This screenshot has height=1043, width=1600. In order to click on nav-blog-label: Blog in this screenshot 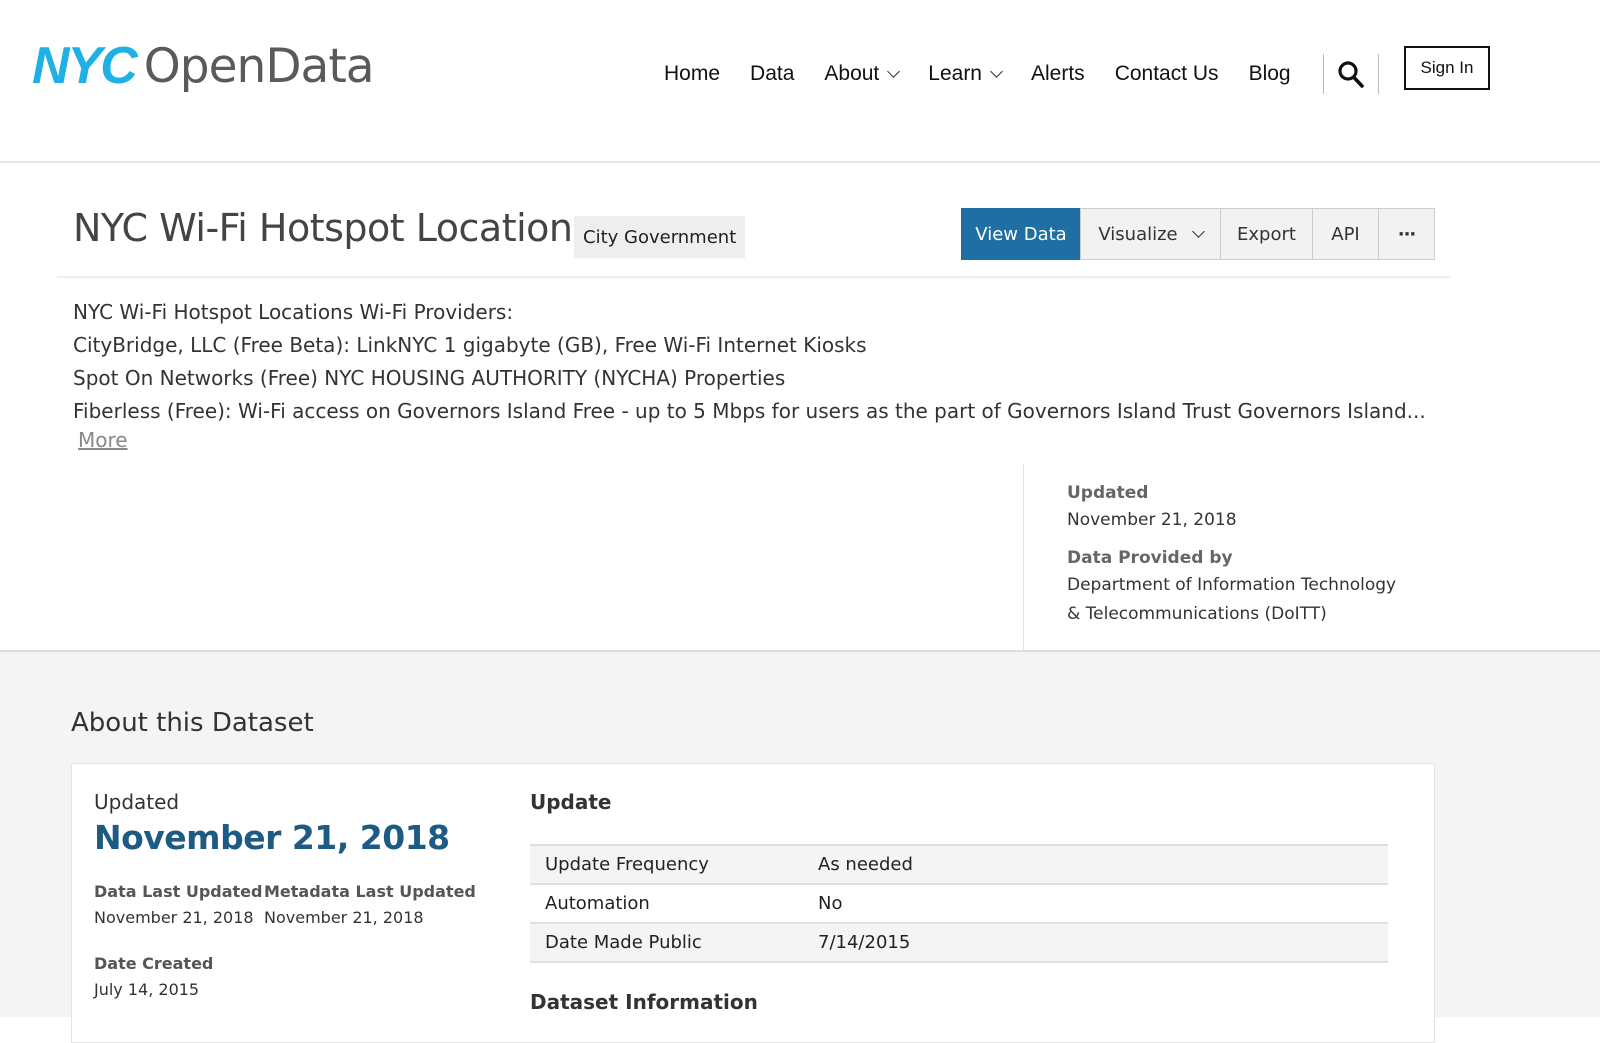, I will do `click(1269, 73)`.